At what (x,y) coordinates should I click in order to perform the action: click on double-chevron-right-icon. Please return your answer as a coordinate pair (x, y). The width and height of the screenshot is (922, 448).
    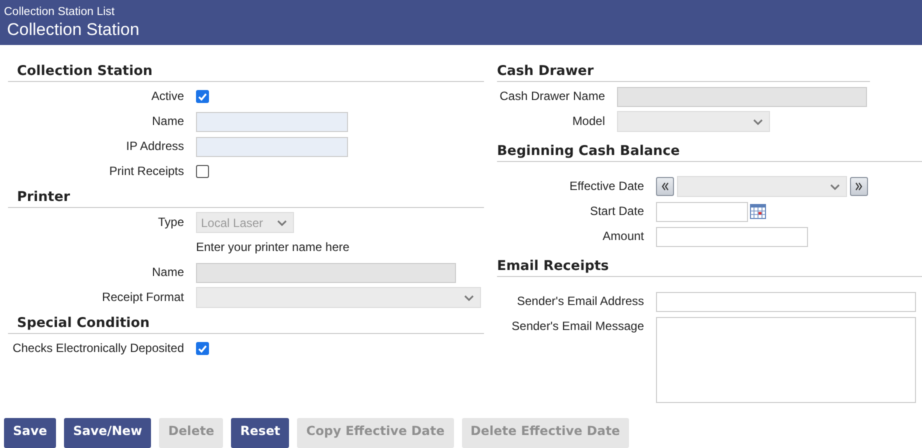
    Looking at the image, I should click on (859, 186).